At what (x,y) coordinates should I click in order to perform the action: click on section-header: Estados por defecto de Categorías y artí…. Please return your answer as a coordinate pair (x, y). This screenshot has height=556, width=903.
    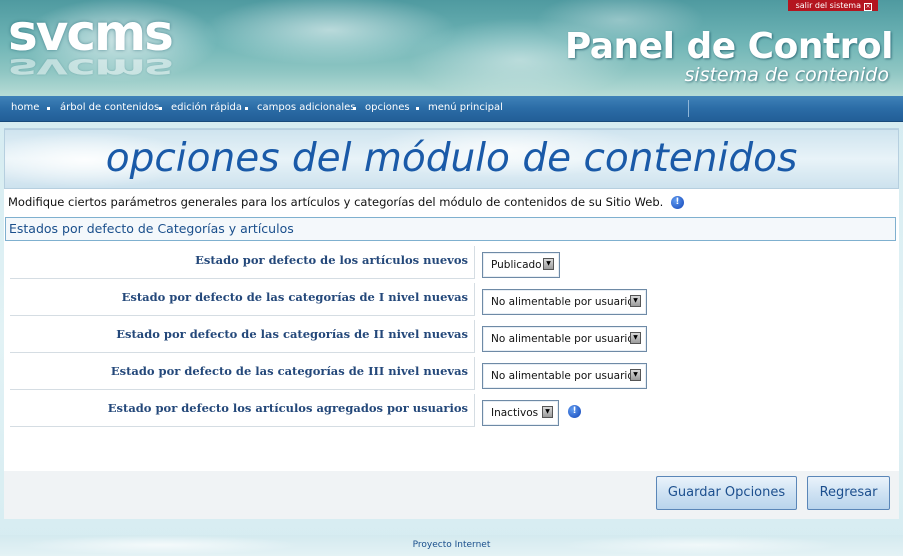
    Looking at the image, I should click on (450, 229).